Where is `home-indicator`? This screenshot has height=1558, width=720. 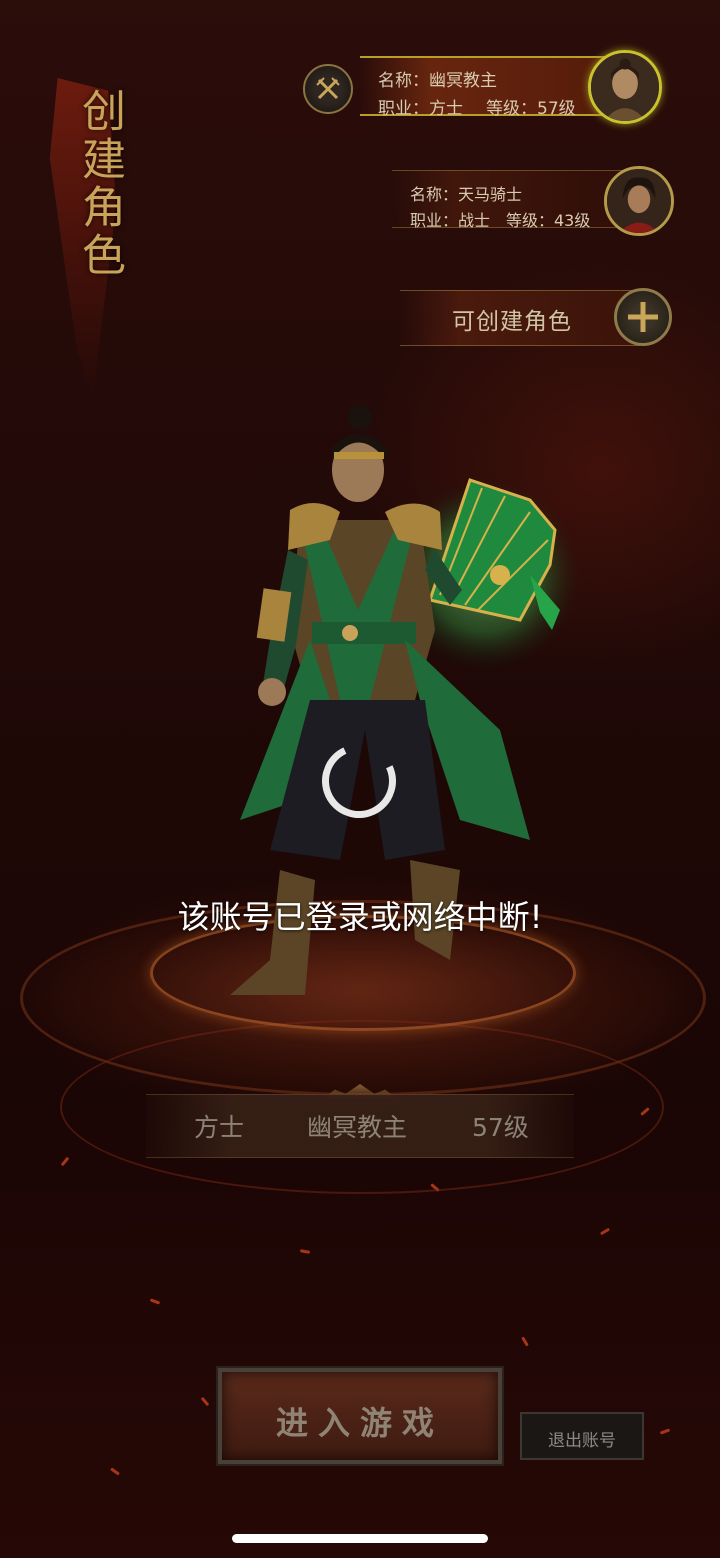 home-indicator is located at coordinates (360, 1538).